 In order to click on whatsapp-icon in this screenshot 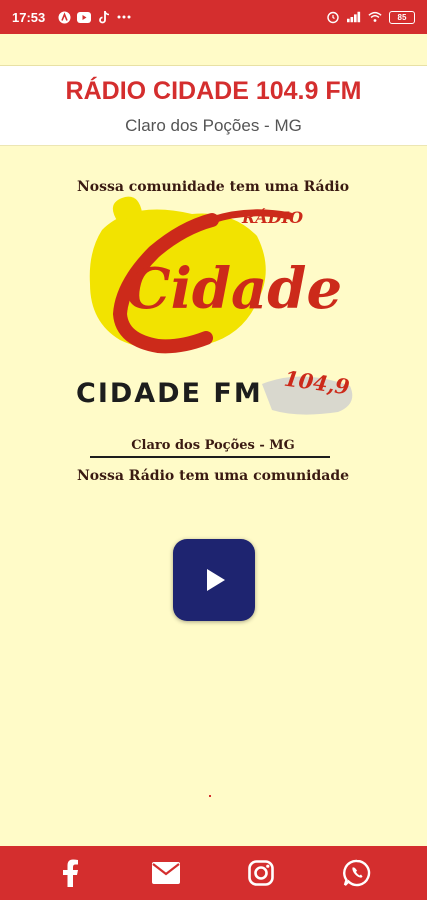, I will do `click(357, 873)`.